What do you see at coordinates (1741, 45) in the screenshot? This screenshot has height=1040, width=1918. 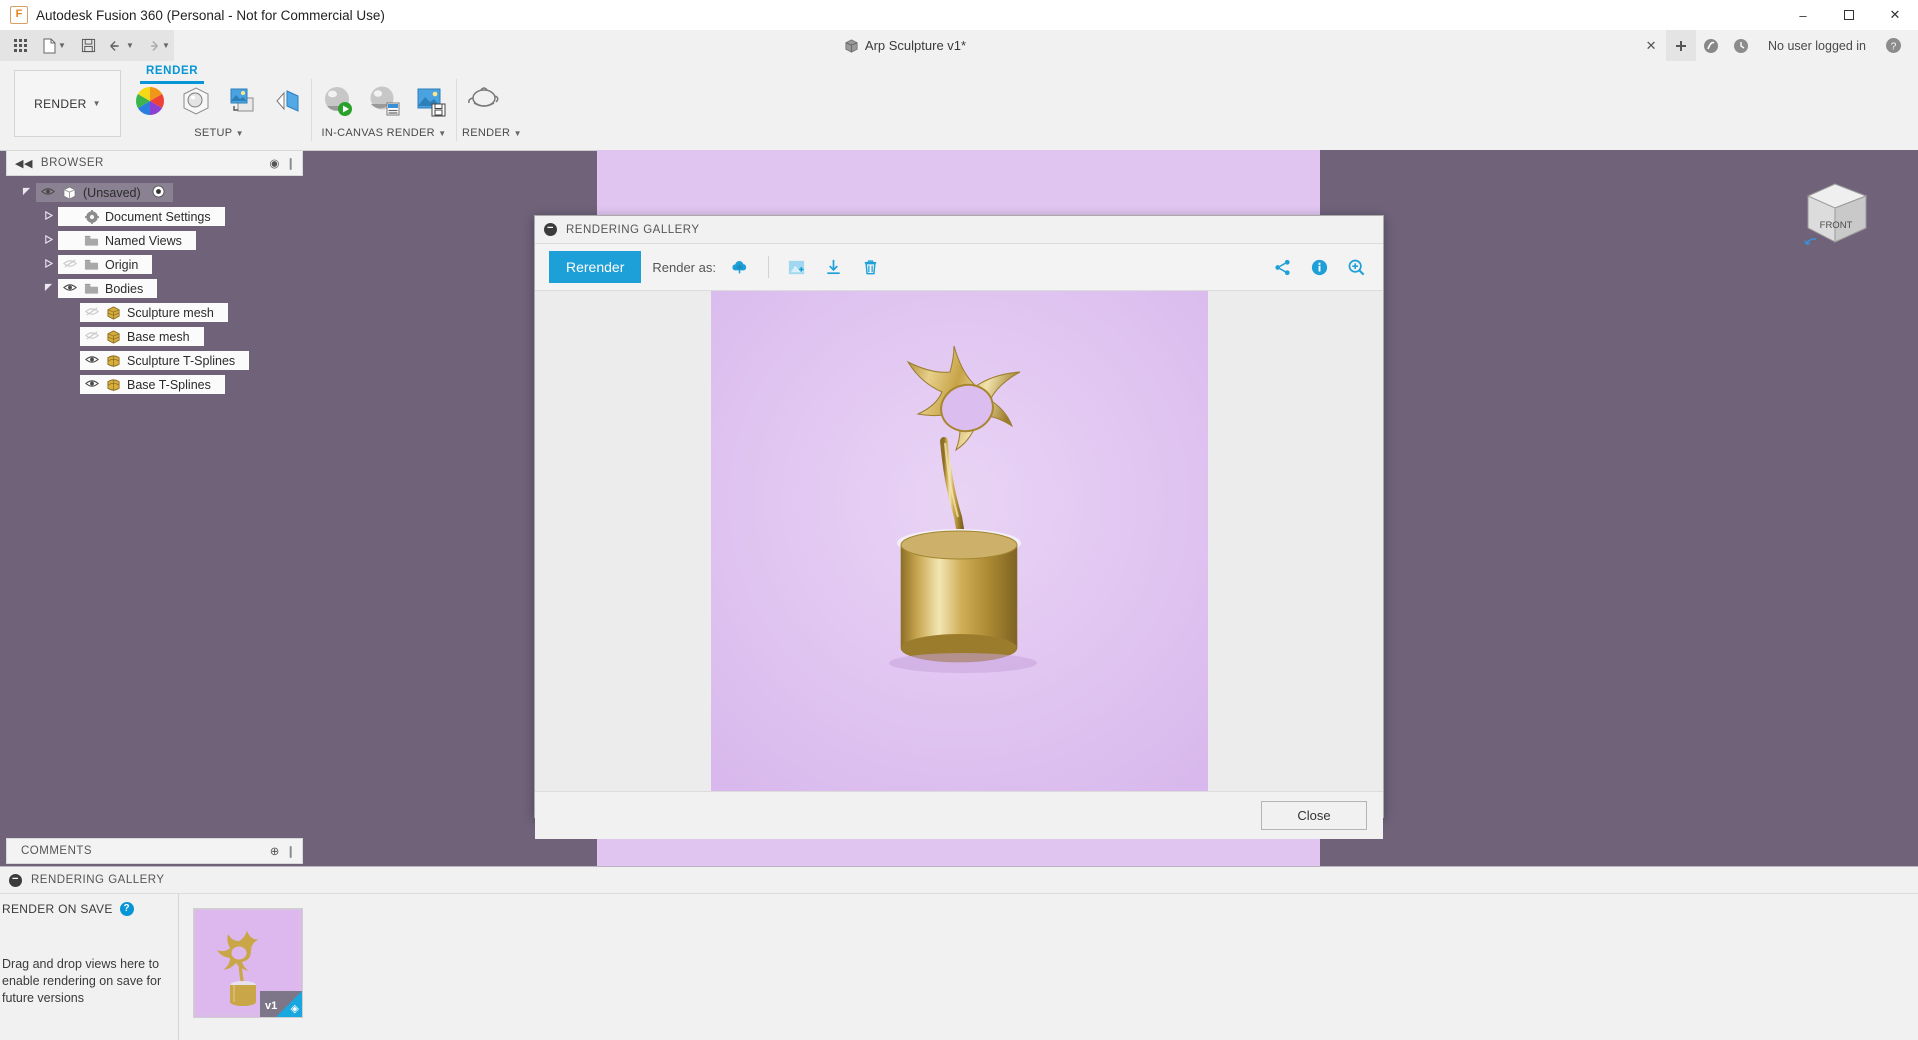 I see `job-status-icon` at bounding box center [1741, 45].